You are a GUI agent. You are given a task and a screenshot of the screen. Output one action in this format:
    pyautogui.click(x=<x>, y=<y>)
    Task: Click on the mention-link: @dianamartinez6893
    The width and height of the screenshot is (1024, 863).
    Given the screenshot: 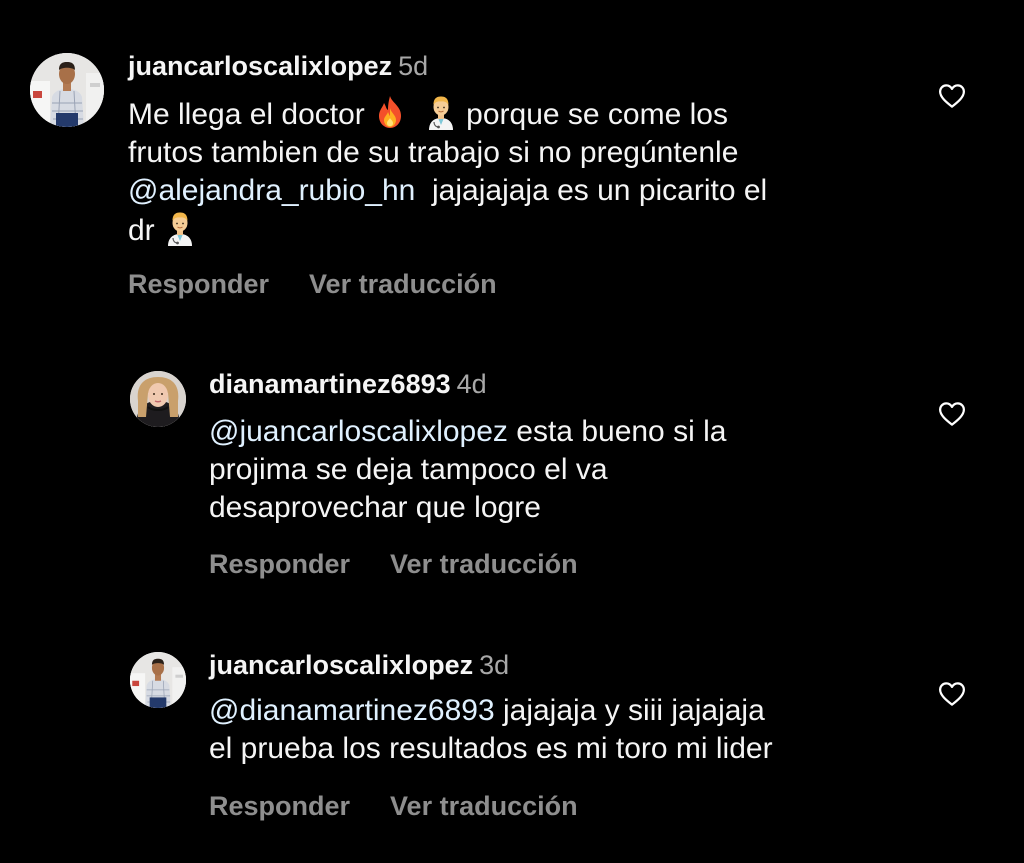 What is the action you would take?
    pyautogui.click(x=352, y=710)
    